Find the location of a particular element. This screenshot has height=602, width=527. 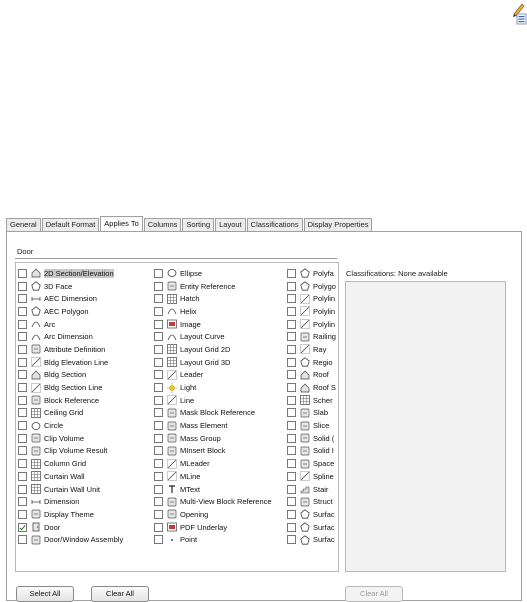

list-item: Display Theme is located at coordinates (70, 514).